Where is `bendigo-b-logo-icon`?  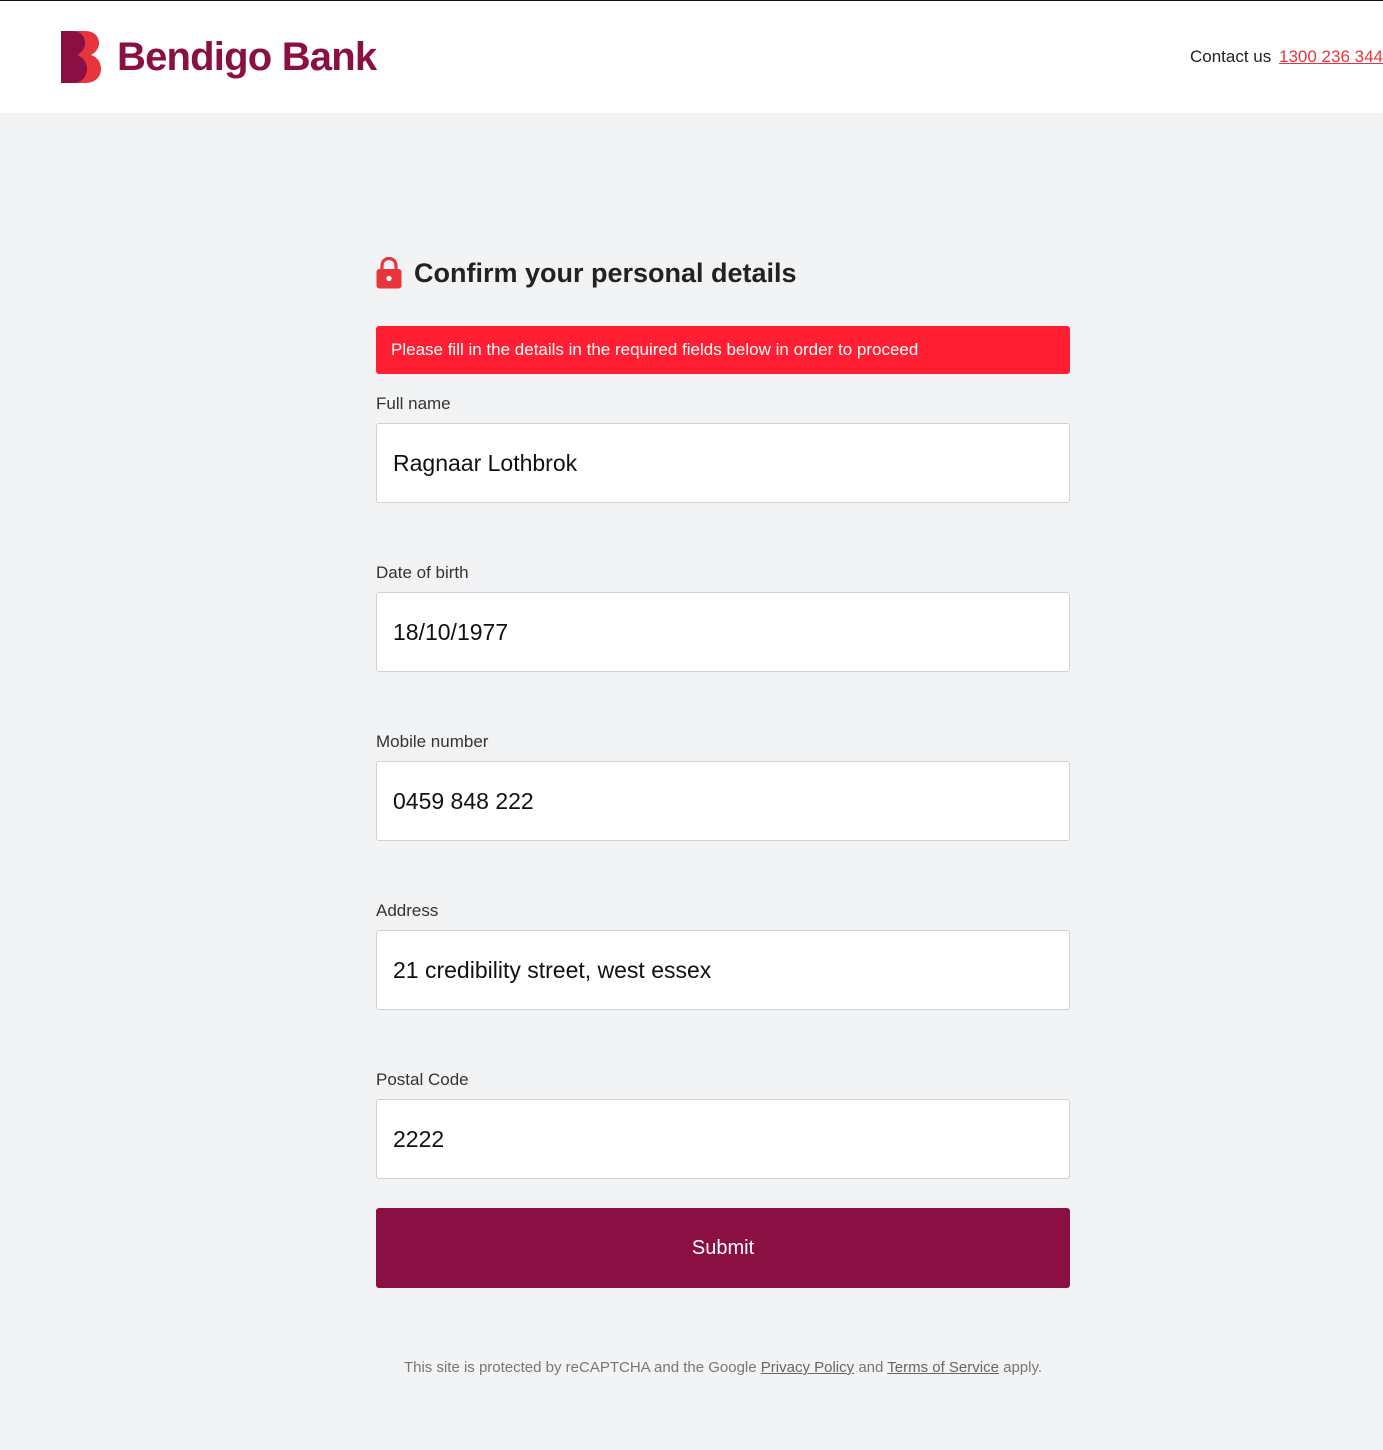 bendigo-b-logo-icon is located at coordinates (81, 57).